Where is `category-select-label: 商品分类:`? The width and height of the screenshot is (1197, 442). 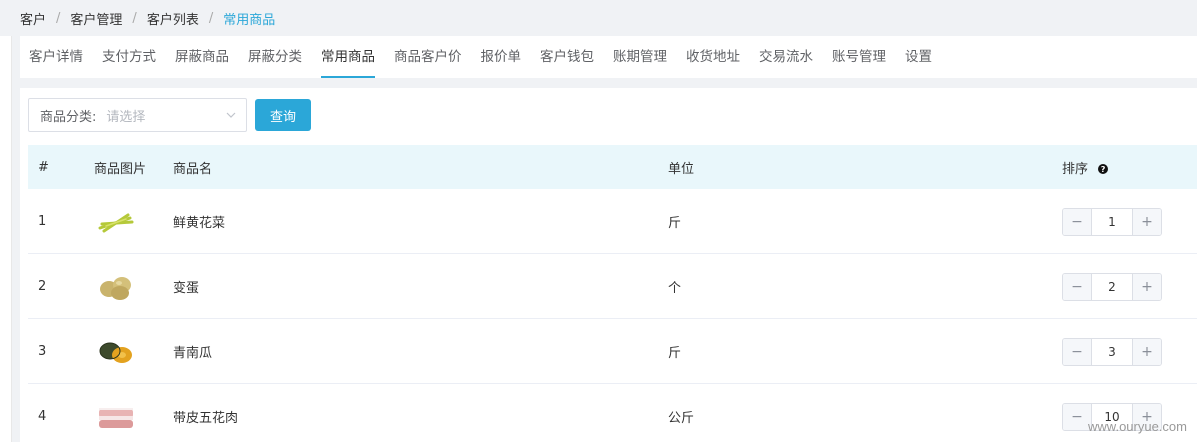 category-select-label: 商品分类: is located at coordinates (68, 117).